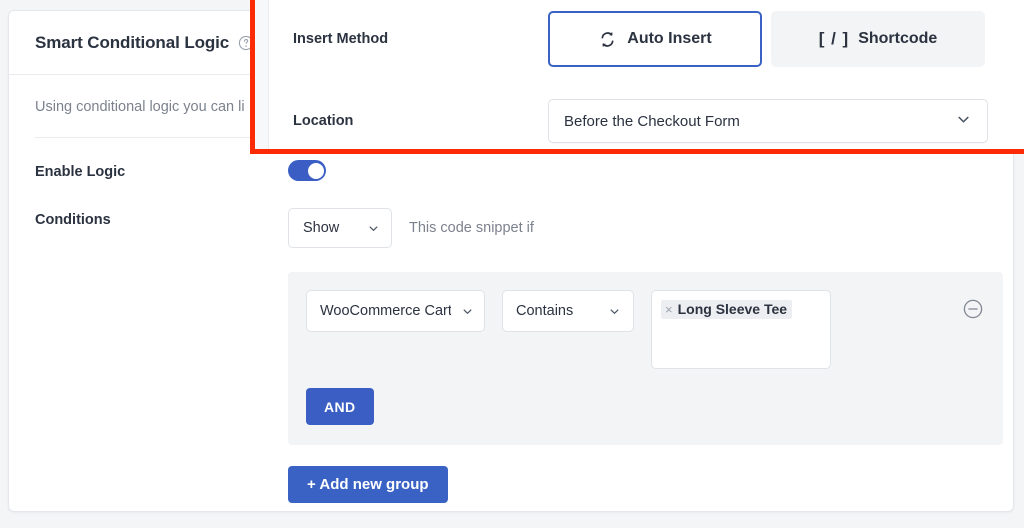  I want to click on tag-chip: × Long Sleeve Tee, so click(727, 309).